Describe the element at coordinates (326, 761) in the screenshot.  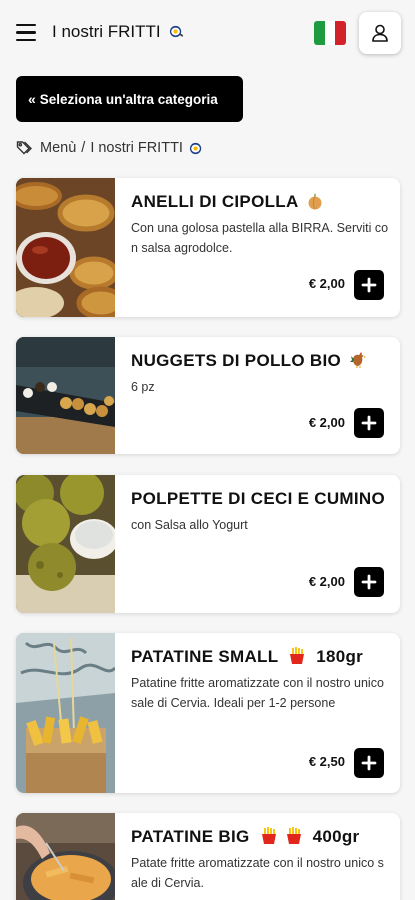
I see `product-price: € 2,50` at that location.